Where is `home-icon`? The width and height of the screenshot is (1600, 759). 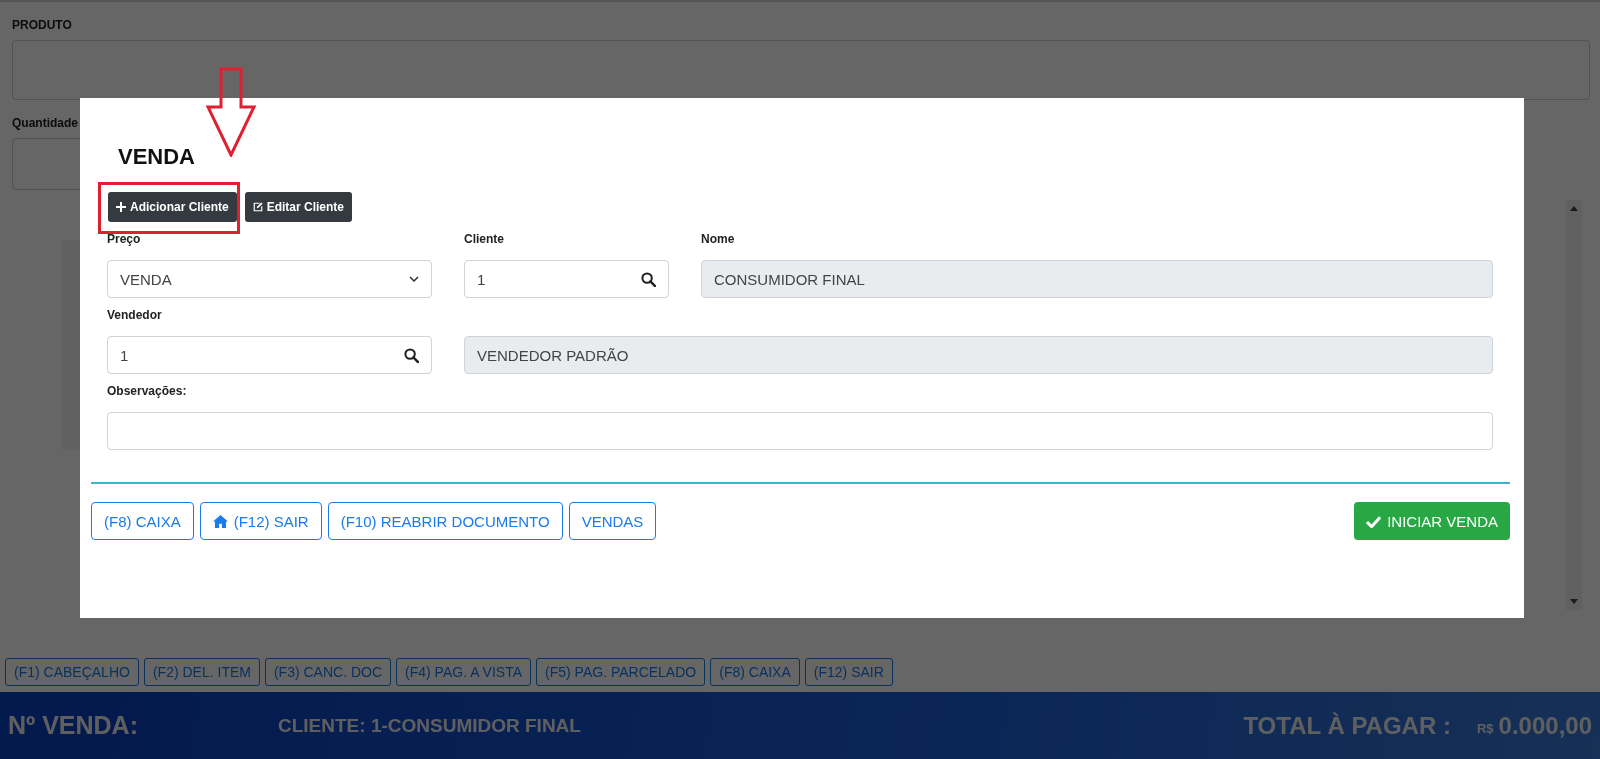 home-icon is located at coordinates (220, 521).